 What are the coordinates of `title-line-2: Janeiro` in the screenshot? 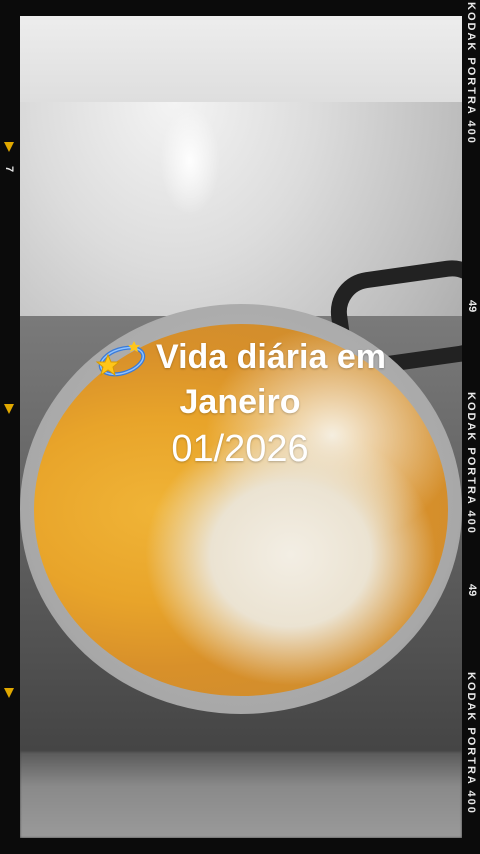 It's located at (240, 402).